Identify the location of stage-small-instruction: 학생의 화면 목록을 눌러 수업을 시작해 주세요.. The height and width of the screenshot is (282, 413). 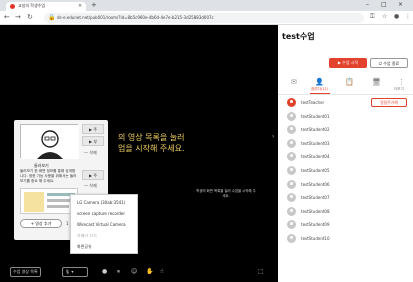
(226, 193).